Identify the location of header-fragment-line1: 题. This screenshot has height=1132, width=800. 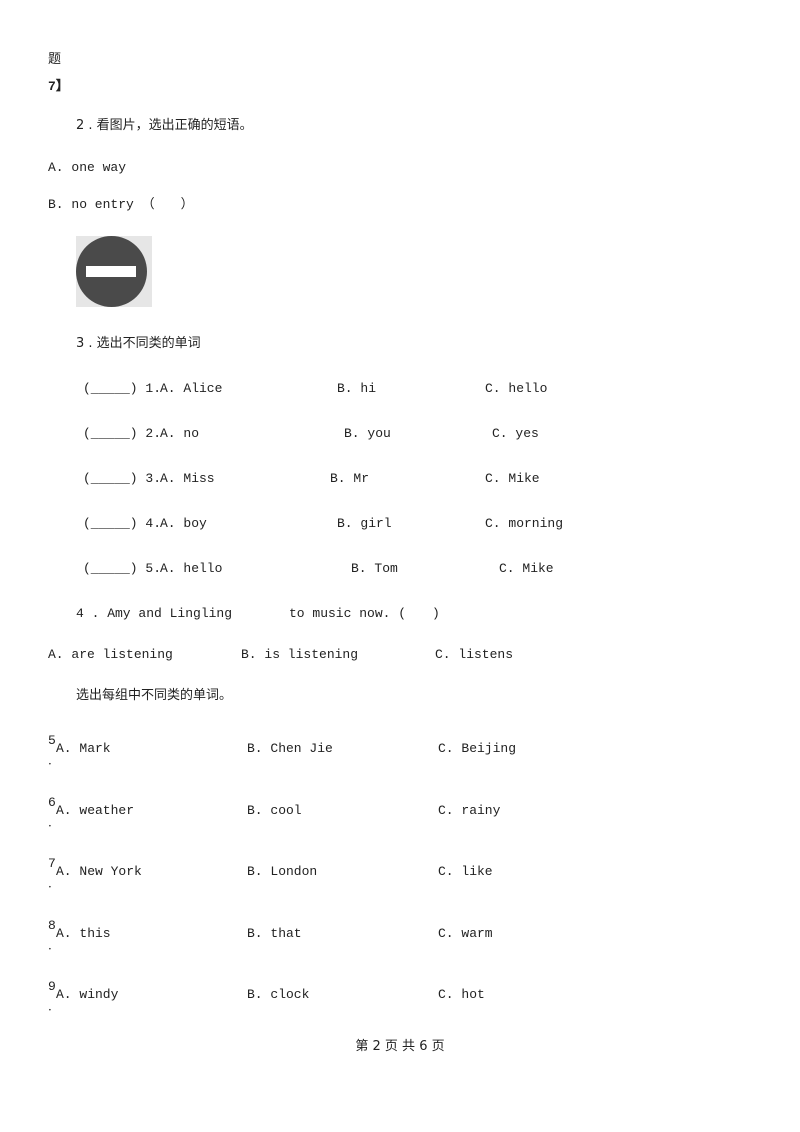
(55, 59).